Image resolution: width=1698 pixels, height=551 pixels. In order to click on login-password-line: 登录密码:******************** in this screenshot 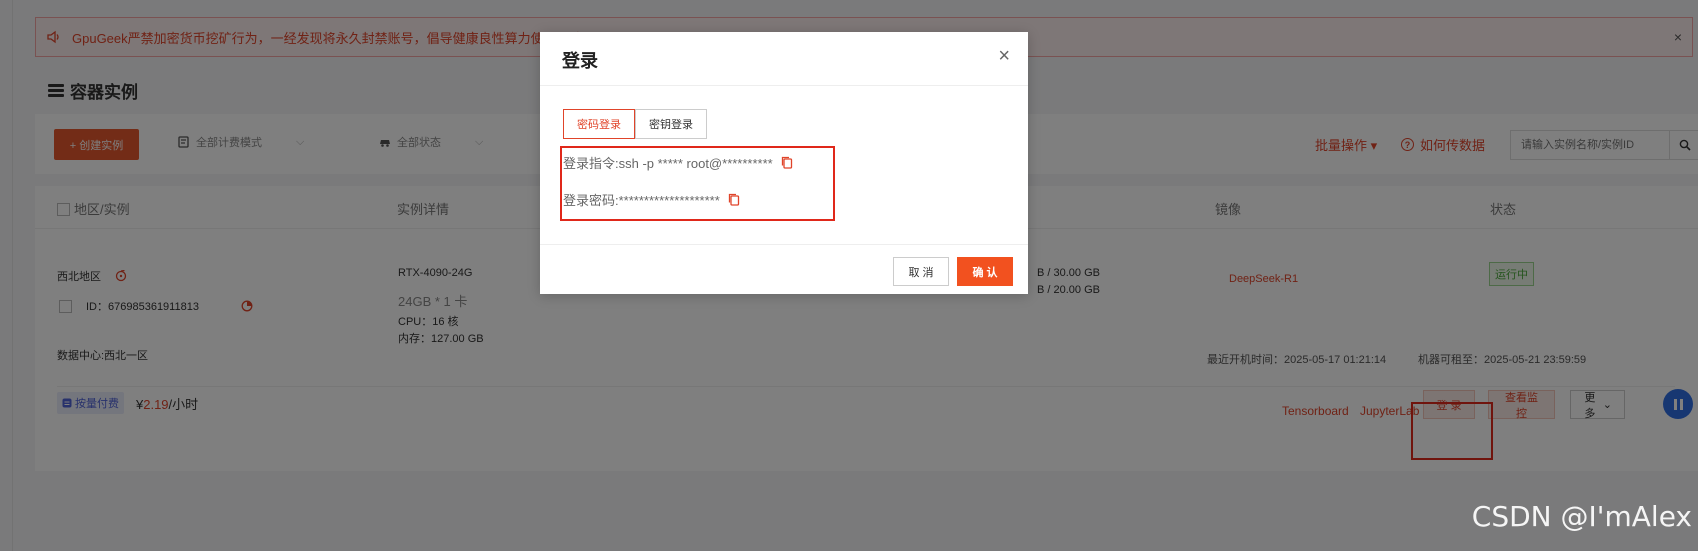, I will do `click(651, 199)`.